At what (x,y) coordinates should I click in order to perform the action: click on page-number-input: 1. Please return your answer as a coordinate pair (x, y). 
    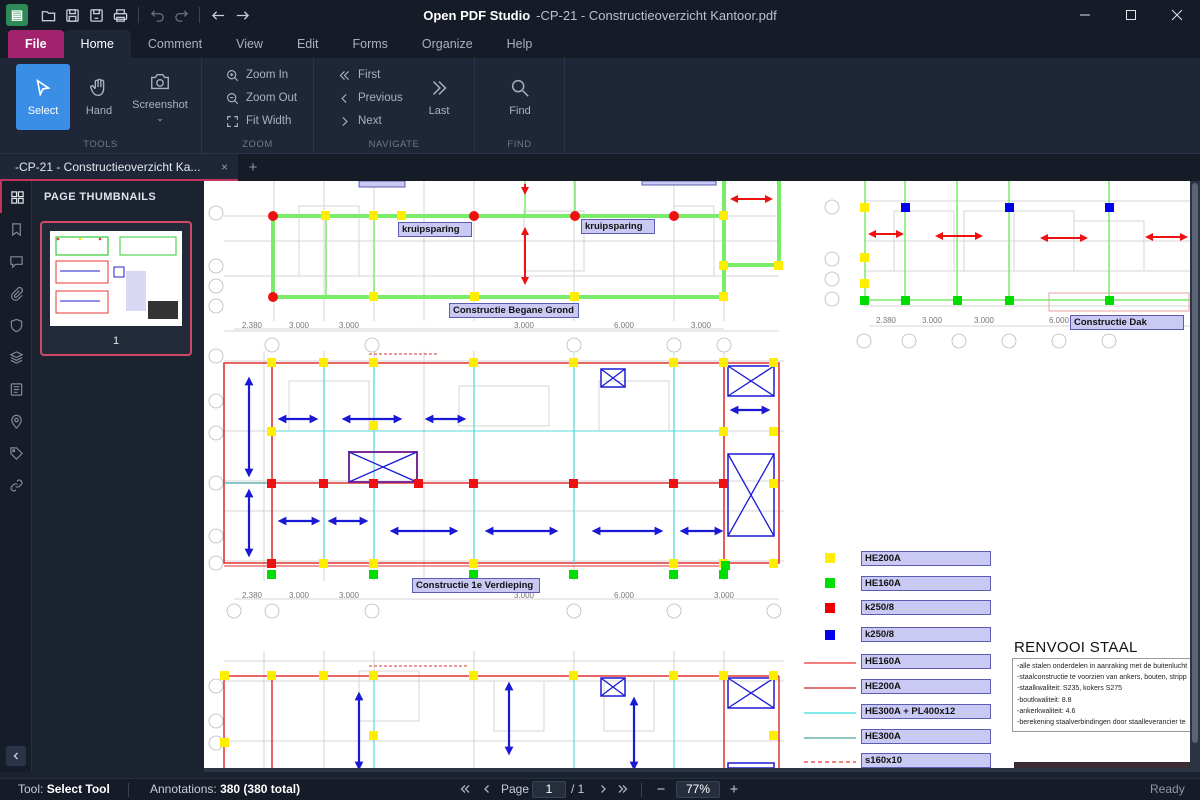
    Looking at the image, I should click on (549, 789).